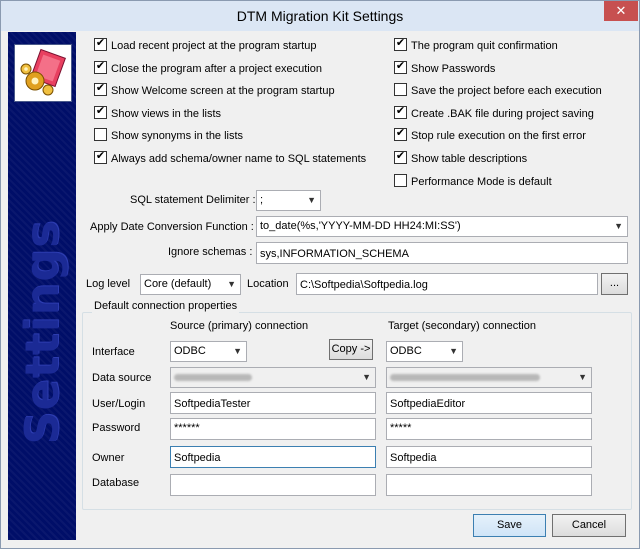 Image resolution: width=640 pixels, height=549 pixels. I want to click on checkbox-show-views-in-the-lists: ✔ Show views in the lists, so click(158, 113).